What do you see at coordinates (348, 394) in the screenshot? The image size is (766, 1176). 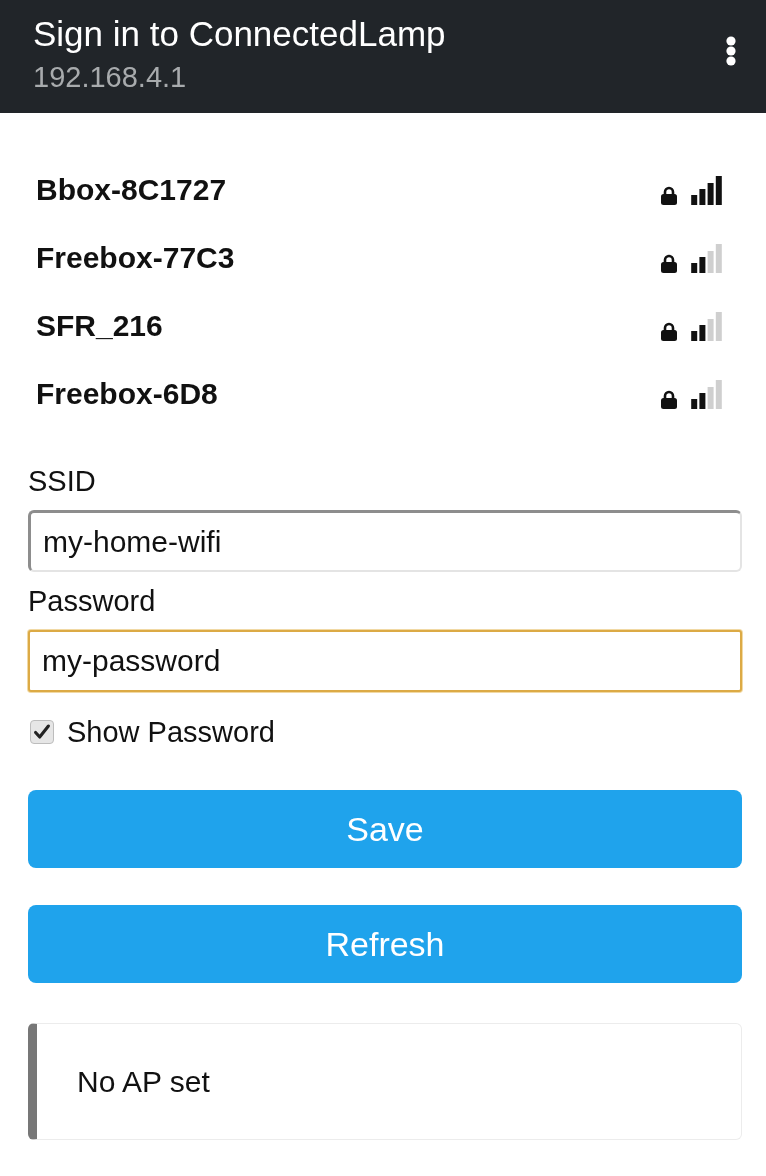 I see `network-name: Freebox-6D8` at bounding box center [348, 394].